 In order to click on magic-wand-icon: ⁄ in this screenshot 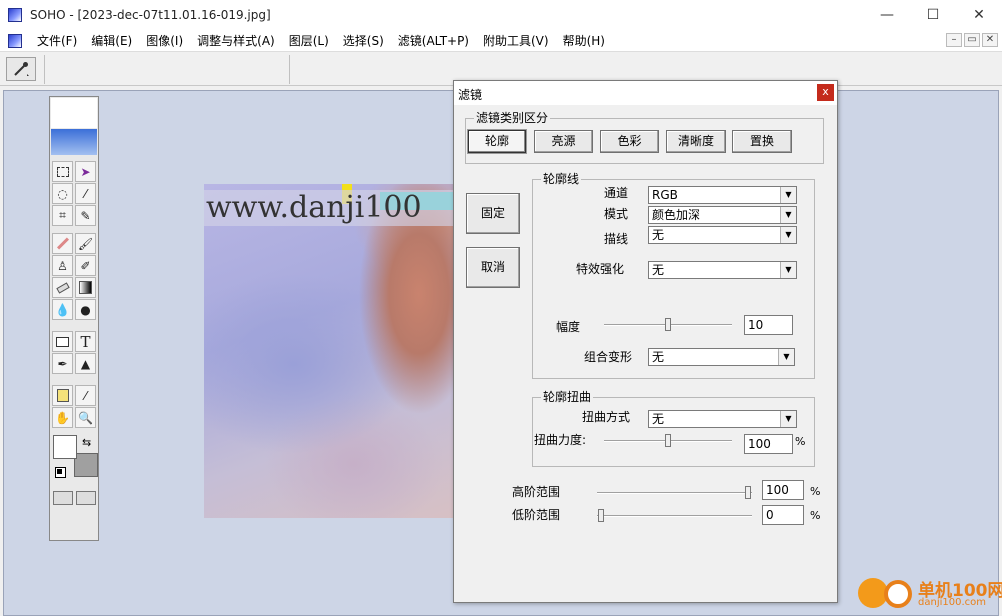, I will do `click(85, 193)`.